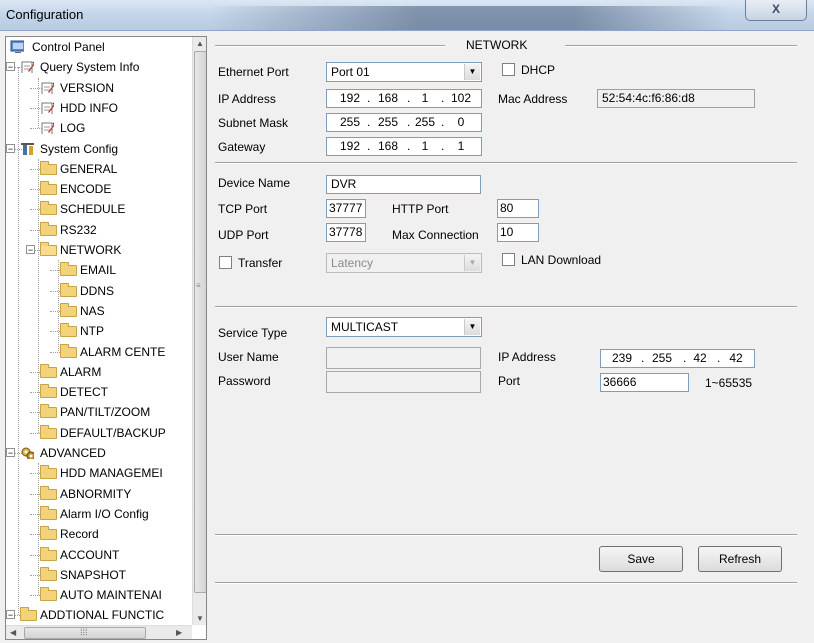 The height and width of the screenshot is (643, 814). What do you see at coordinates (99, 514) in the screenshot?
I see `tree-item-alarm-i-o-config: Alarm I/O Config` at bounding box center [99, 514].